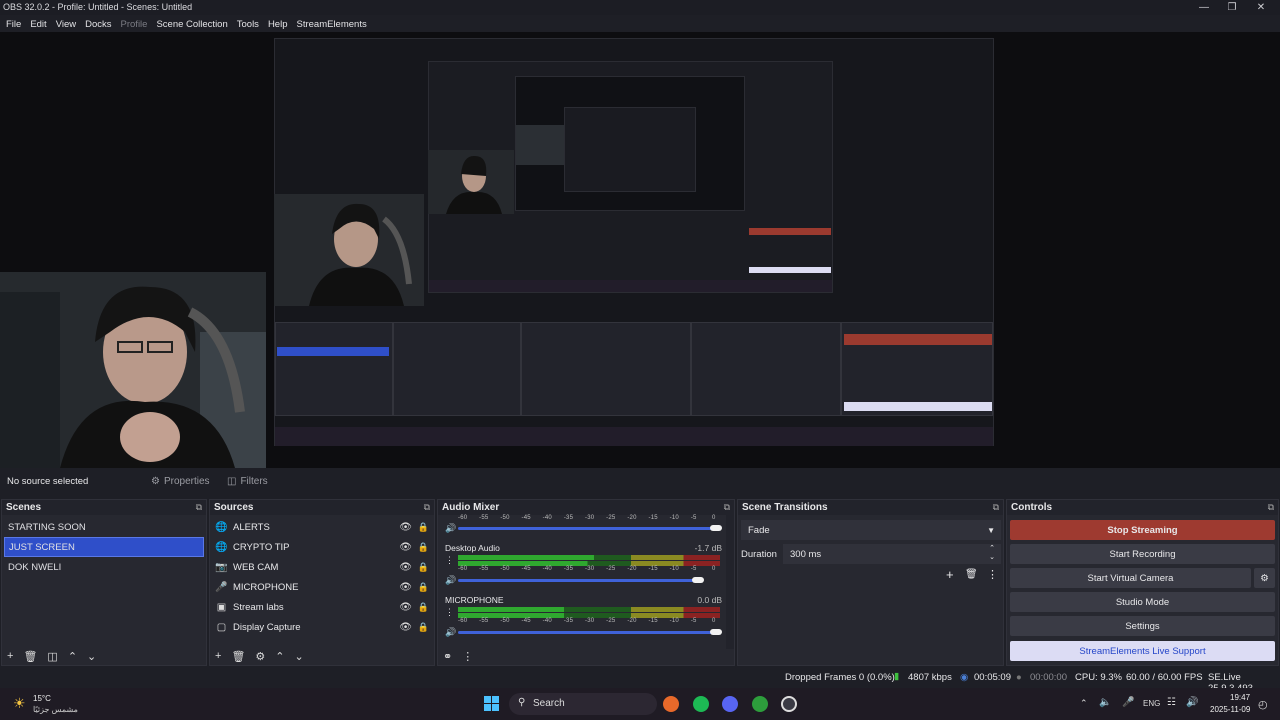 The height and width of the screenshot is (720, 1280). What do you see at coordinates (871, 530) in the screenshot?
I see `transition-select: Fade ▼` at bounding box center [871, 530].